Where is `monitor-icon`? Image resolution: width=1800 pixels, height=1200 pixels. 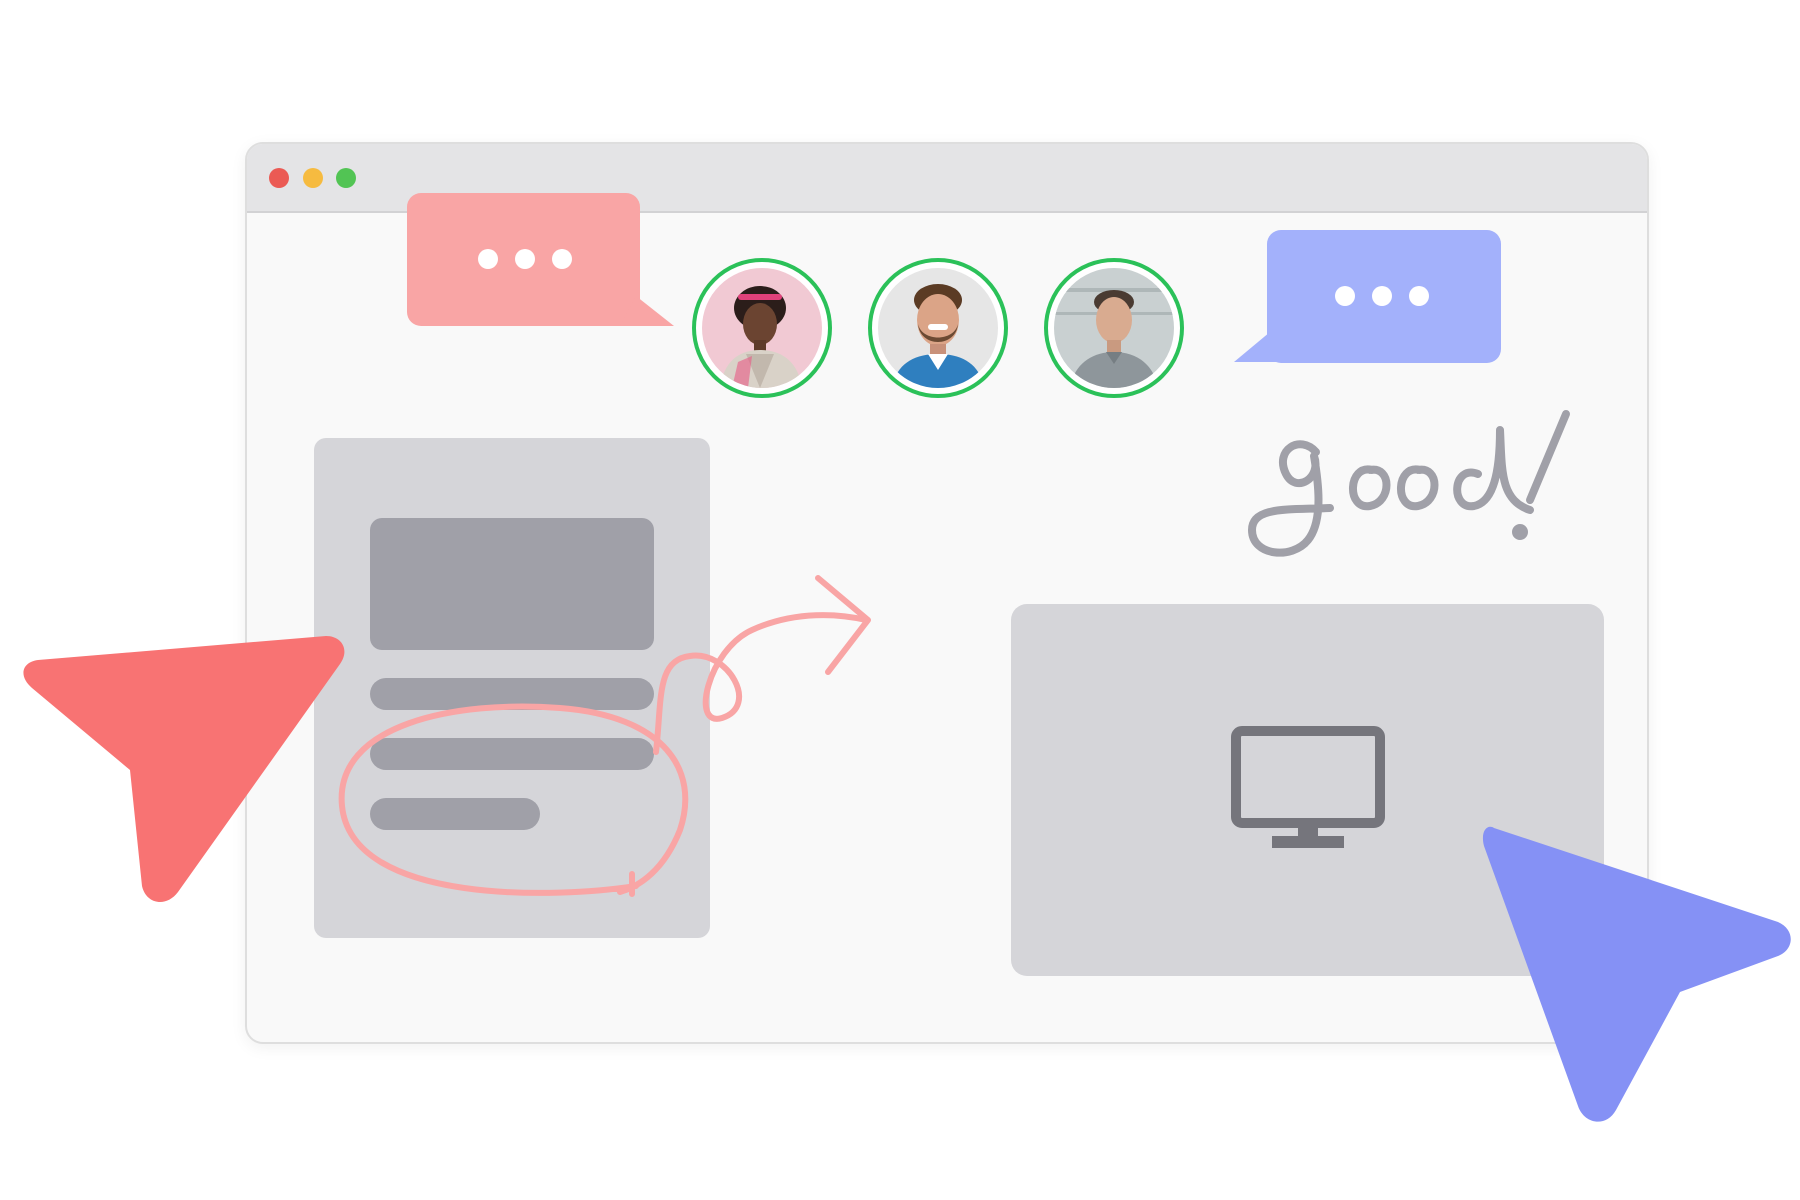 monitor-icon is located at coordinates (1308, 787).